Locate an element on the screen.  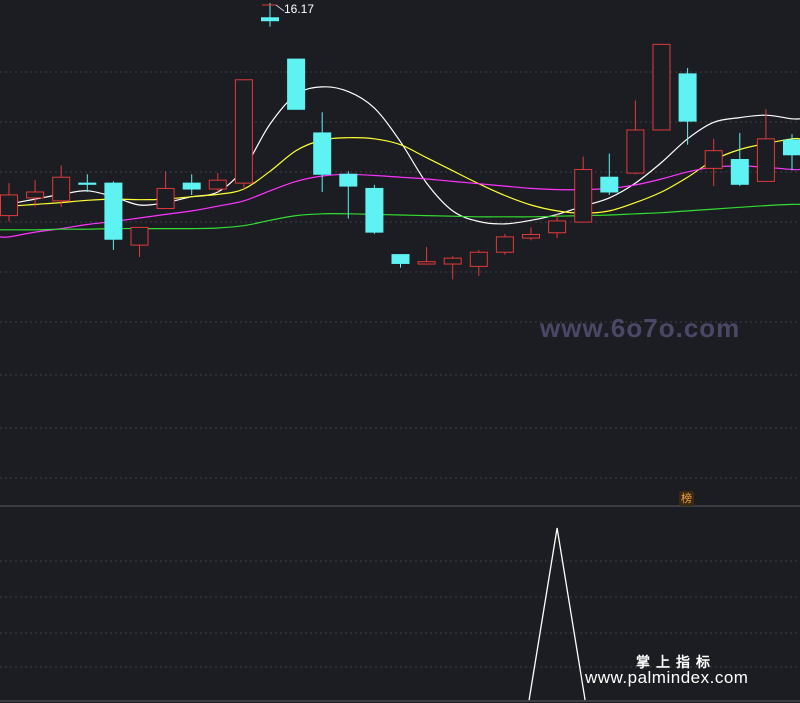
signal-spike is located at coordinates (557, 614).